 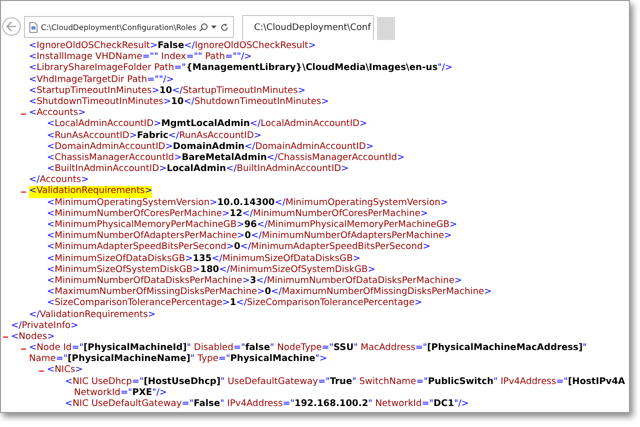 I want to click on xml-line: <MinimumSizeOfDataDisksGB>135</MinimumSizeOfDataDisksGB>, so click(x=203, y=259).